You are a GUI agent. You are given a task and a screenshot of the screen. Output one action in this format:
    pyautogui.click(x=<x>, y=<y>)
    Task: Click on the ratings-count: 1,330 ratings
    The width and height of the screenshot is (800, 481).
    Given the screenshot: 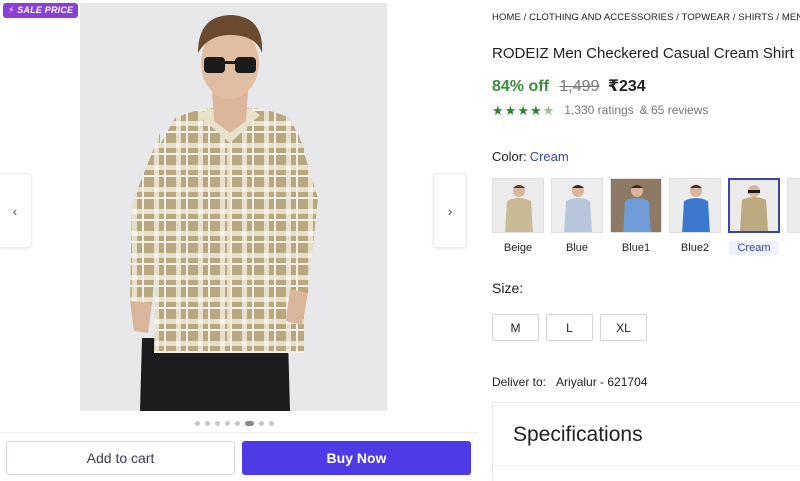 What is the action you would take?
    pyautogui.click(x=599, y=110)
    